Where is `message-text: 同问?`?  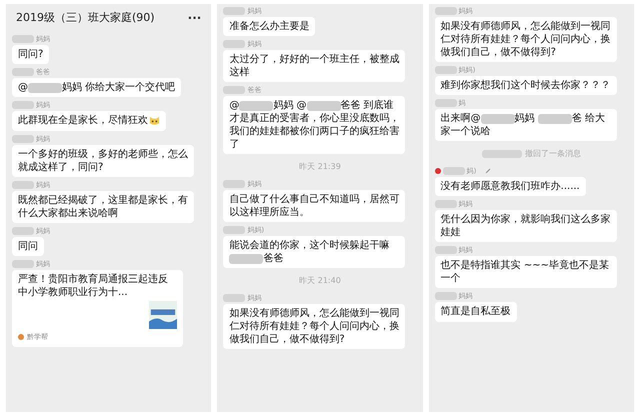
message-text: 同问? is located at coordinates (31, 54).